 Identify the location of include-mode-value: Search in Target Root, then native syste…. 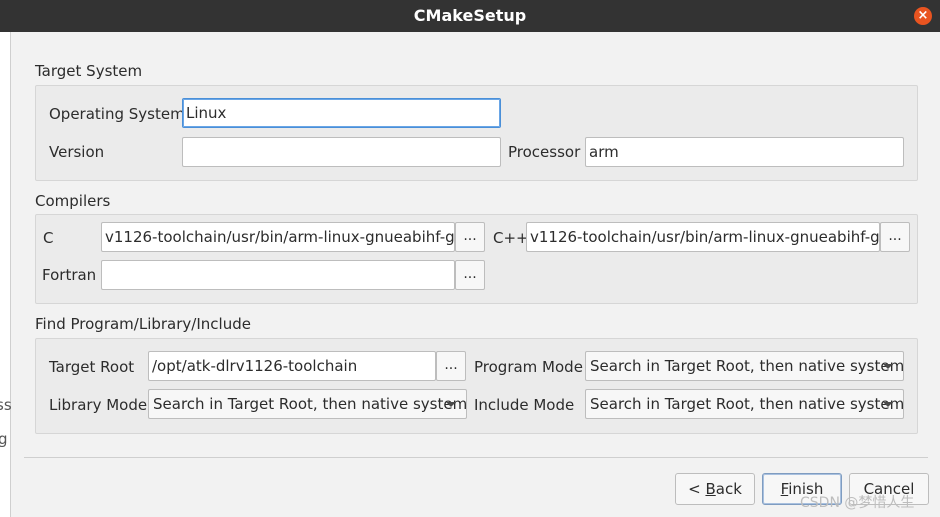
(747, 404).